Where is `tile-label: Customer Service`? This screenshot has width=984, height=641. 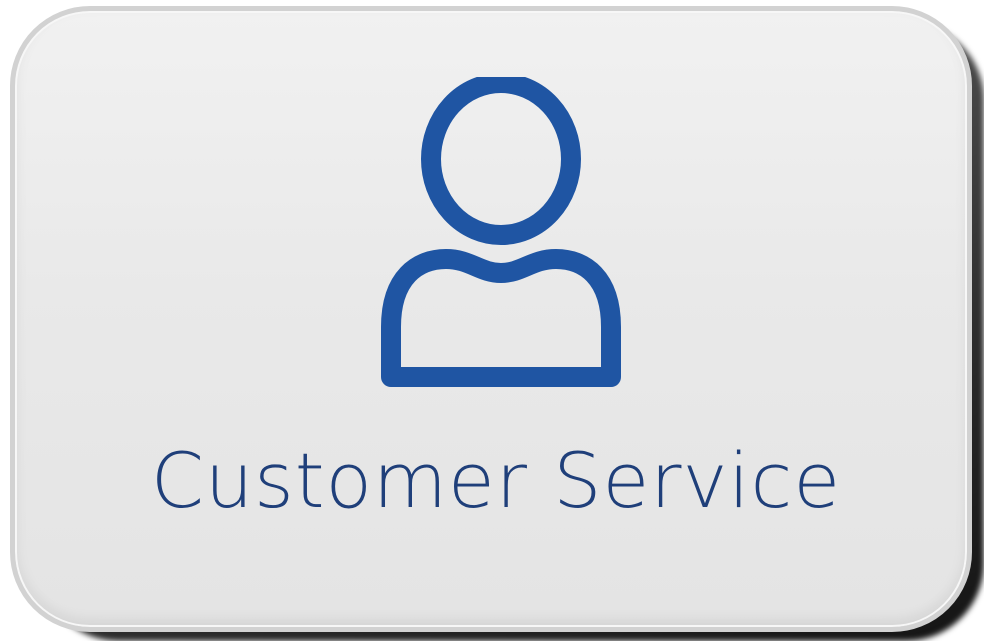 tile-label: Customer Service is located at coordinates (496, 480).